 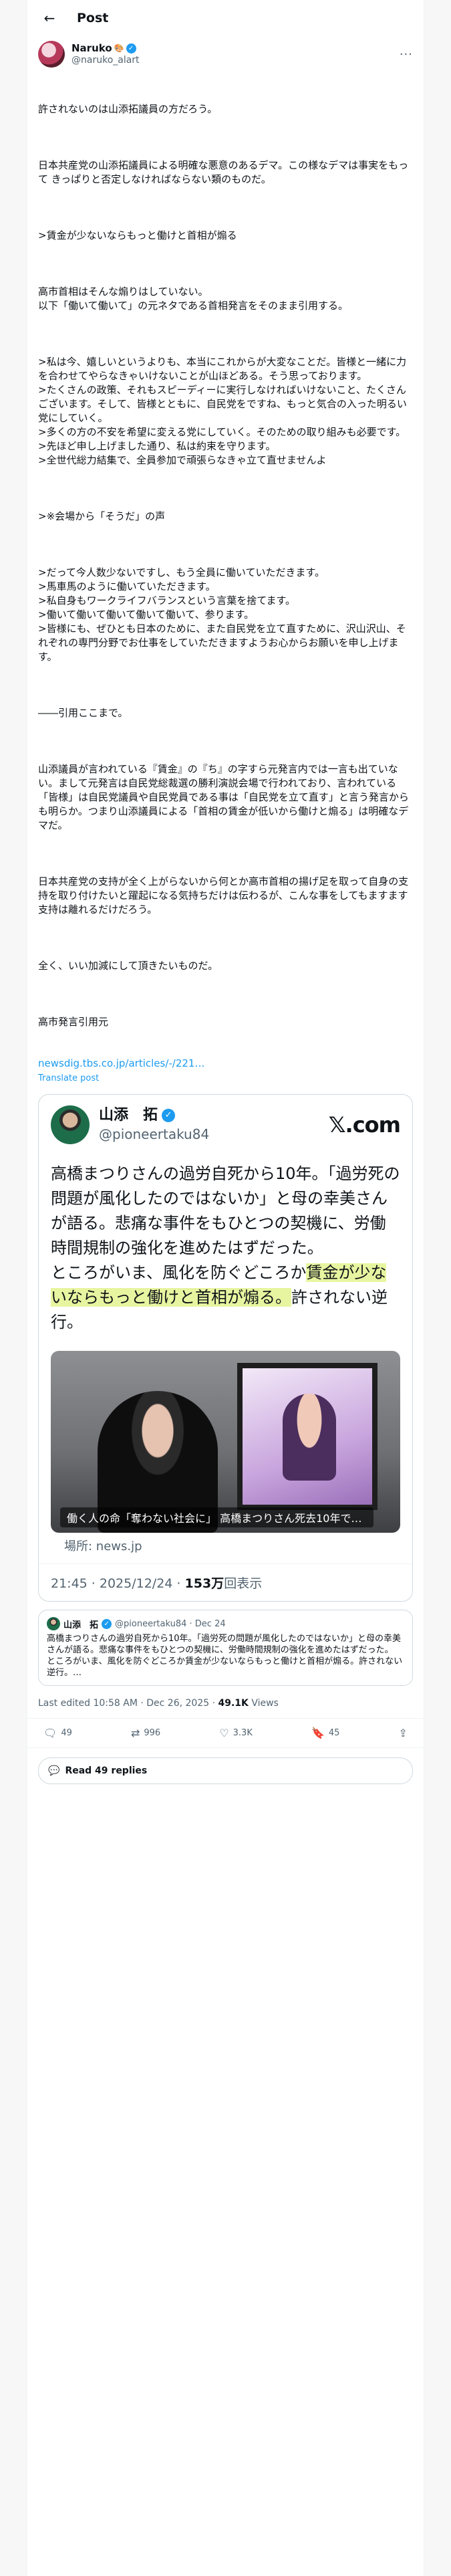 I want to click on card-avatar, so click(x=70, y=1124).